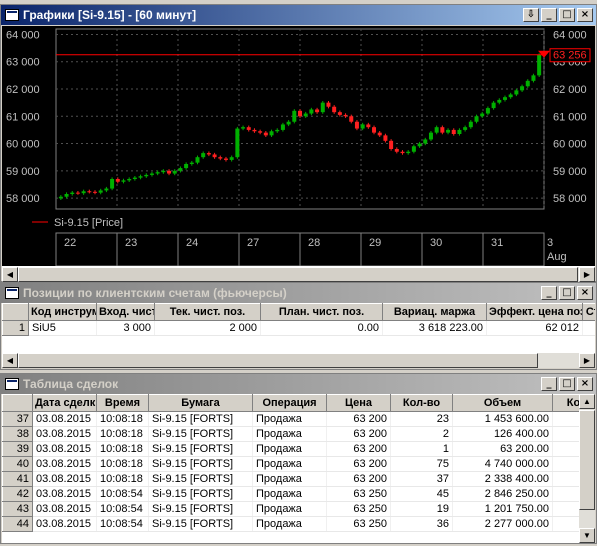  What do you see at coordinates (12, 384) in the screenshot?
I see `trades-window-icon` at bounding box center [12, 384].